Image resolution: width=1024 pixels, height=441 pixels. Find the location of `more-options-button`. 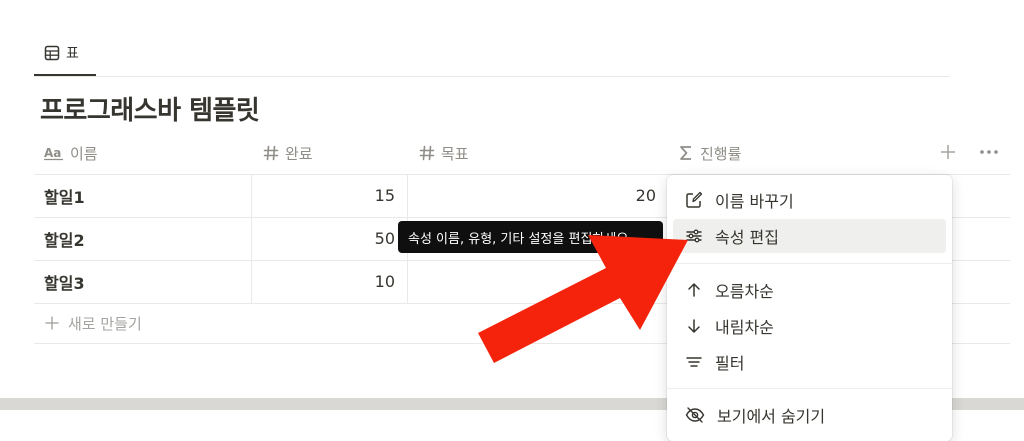

more-options-button is located at coordinates (989, 152).